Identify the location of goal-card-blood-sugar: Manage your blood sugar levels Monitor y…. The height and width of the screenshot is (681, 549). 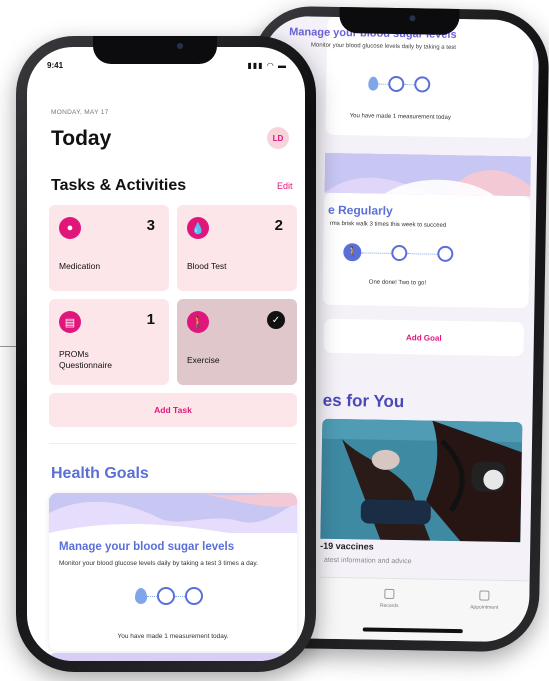
(173, 572).